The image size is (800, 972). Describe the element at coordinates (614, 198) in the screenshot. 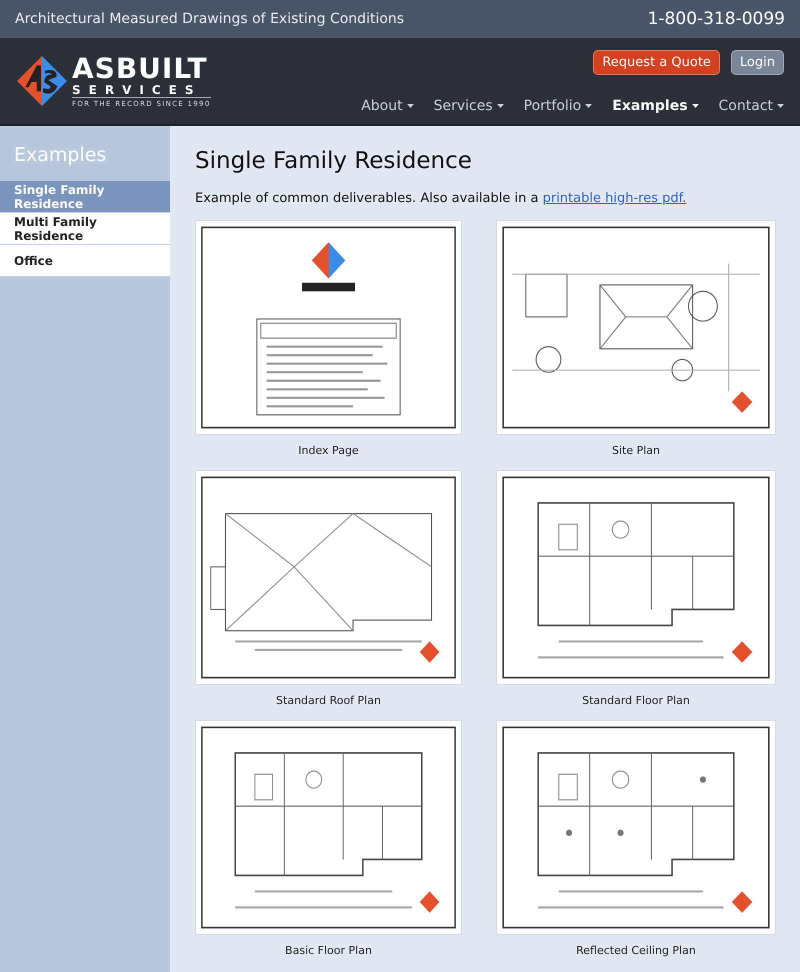

I see `pdf-link: printable high-res pdf.` at that location.